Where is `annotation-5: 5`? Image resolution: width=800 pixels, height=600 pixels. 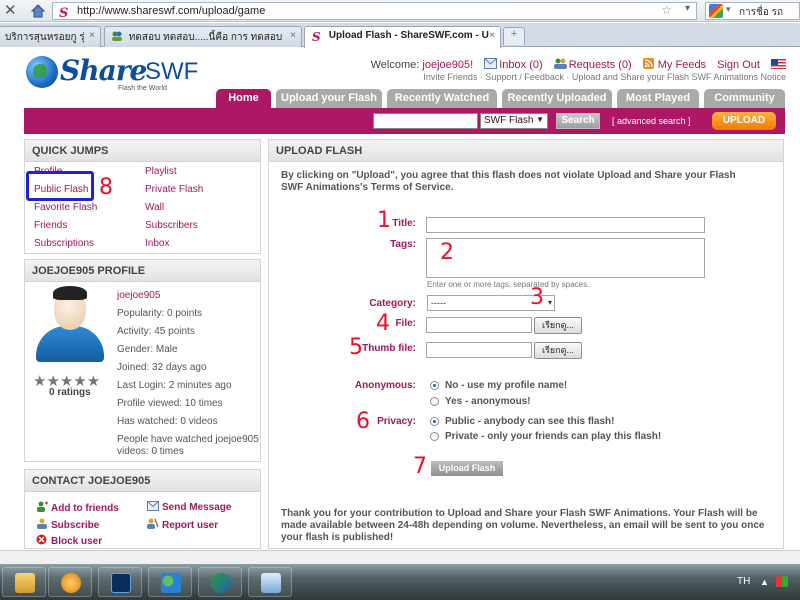 annotation-5: 5 is located at coordinates (356, 347).